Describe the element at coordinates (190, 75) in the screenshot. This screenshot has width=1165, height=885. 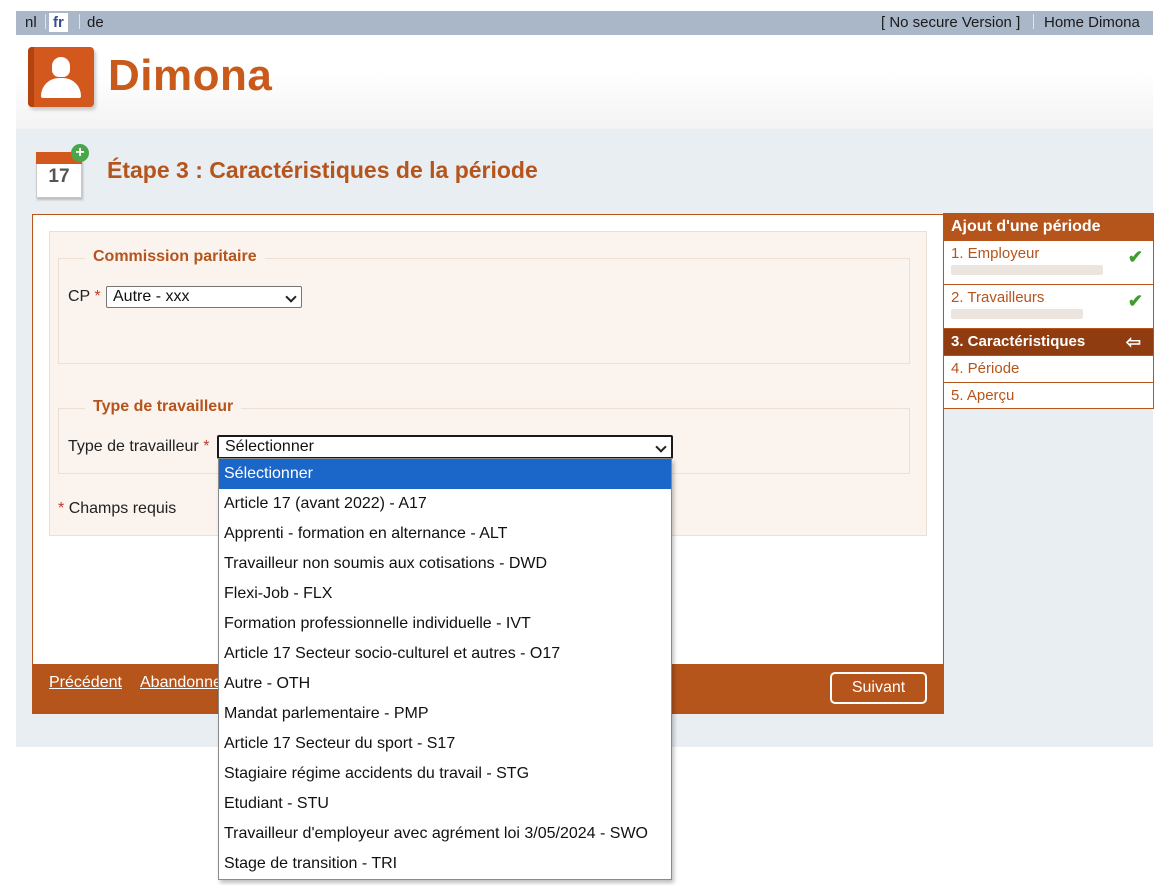
I see `logo-text: Dimona` at that location.